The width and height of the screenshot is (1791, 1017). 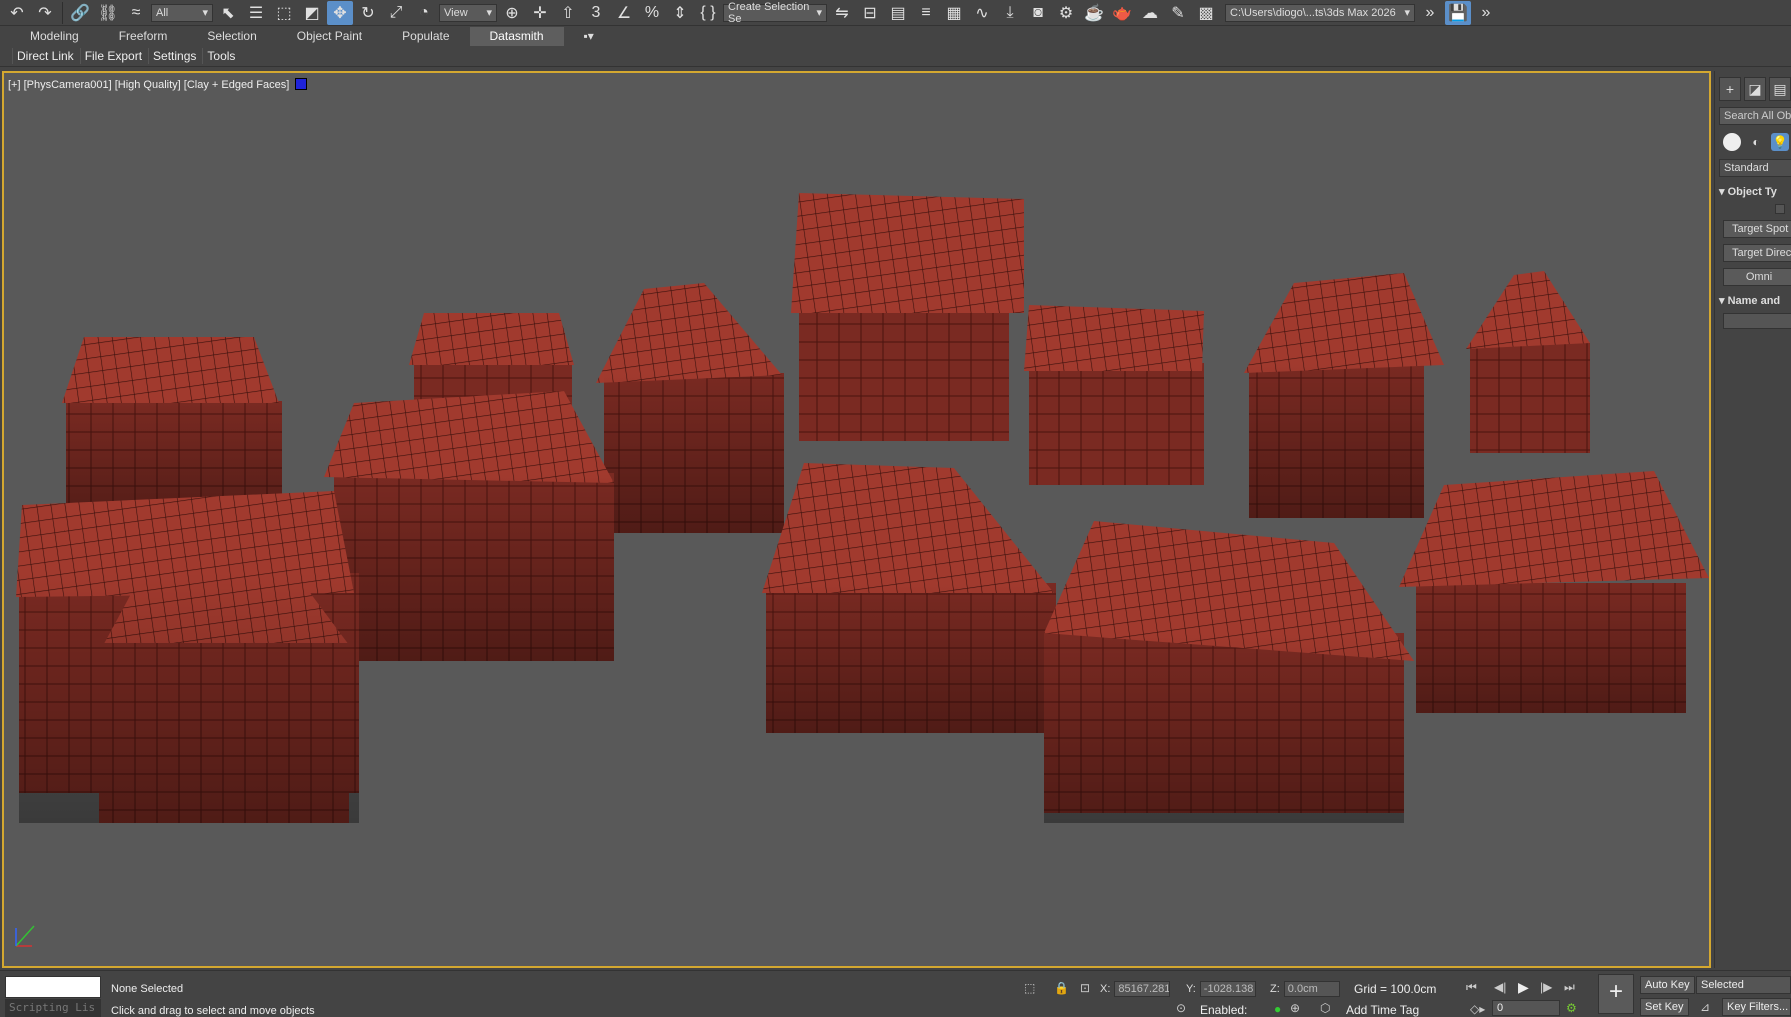 What do you see at coordinates (1743, 985) in the screenshot?
I see `key-filter-selection-dropdown: Selected` at bounding box center [1743, 985].